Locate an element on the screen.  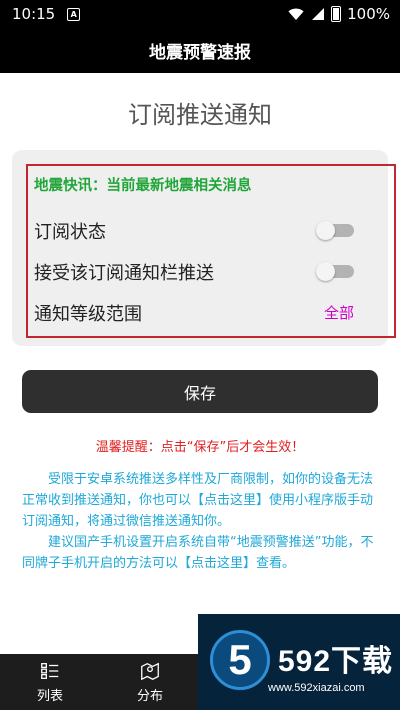
watermark-url: www.592xiazai.com is located at coordinates (316, 688).